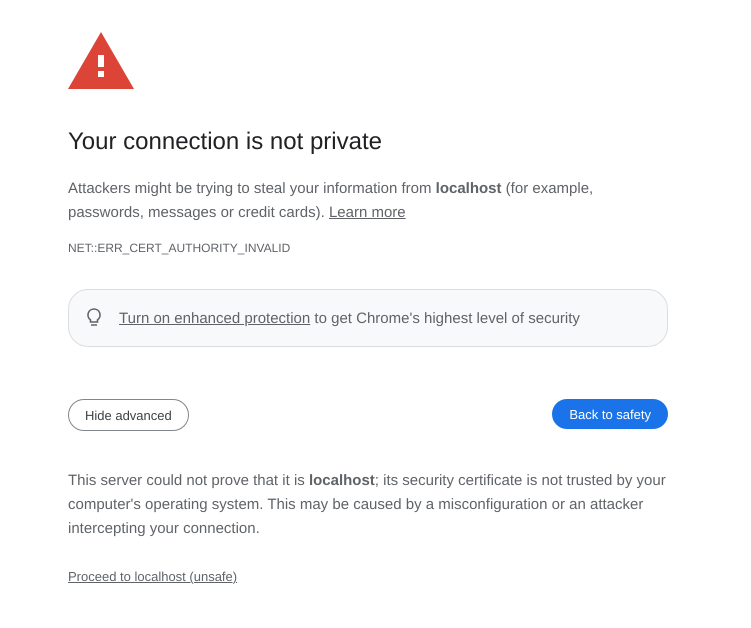  Describe the element at coordinates (94, 318) in the screenshot. I see `lightbulb-icon` at that location.